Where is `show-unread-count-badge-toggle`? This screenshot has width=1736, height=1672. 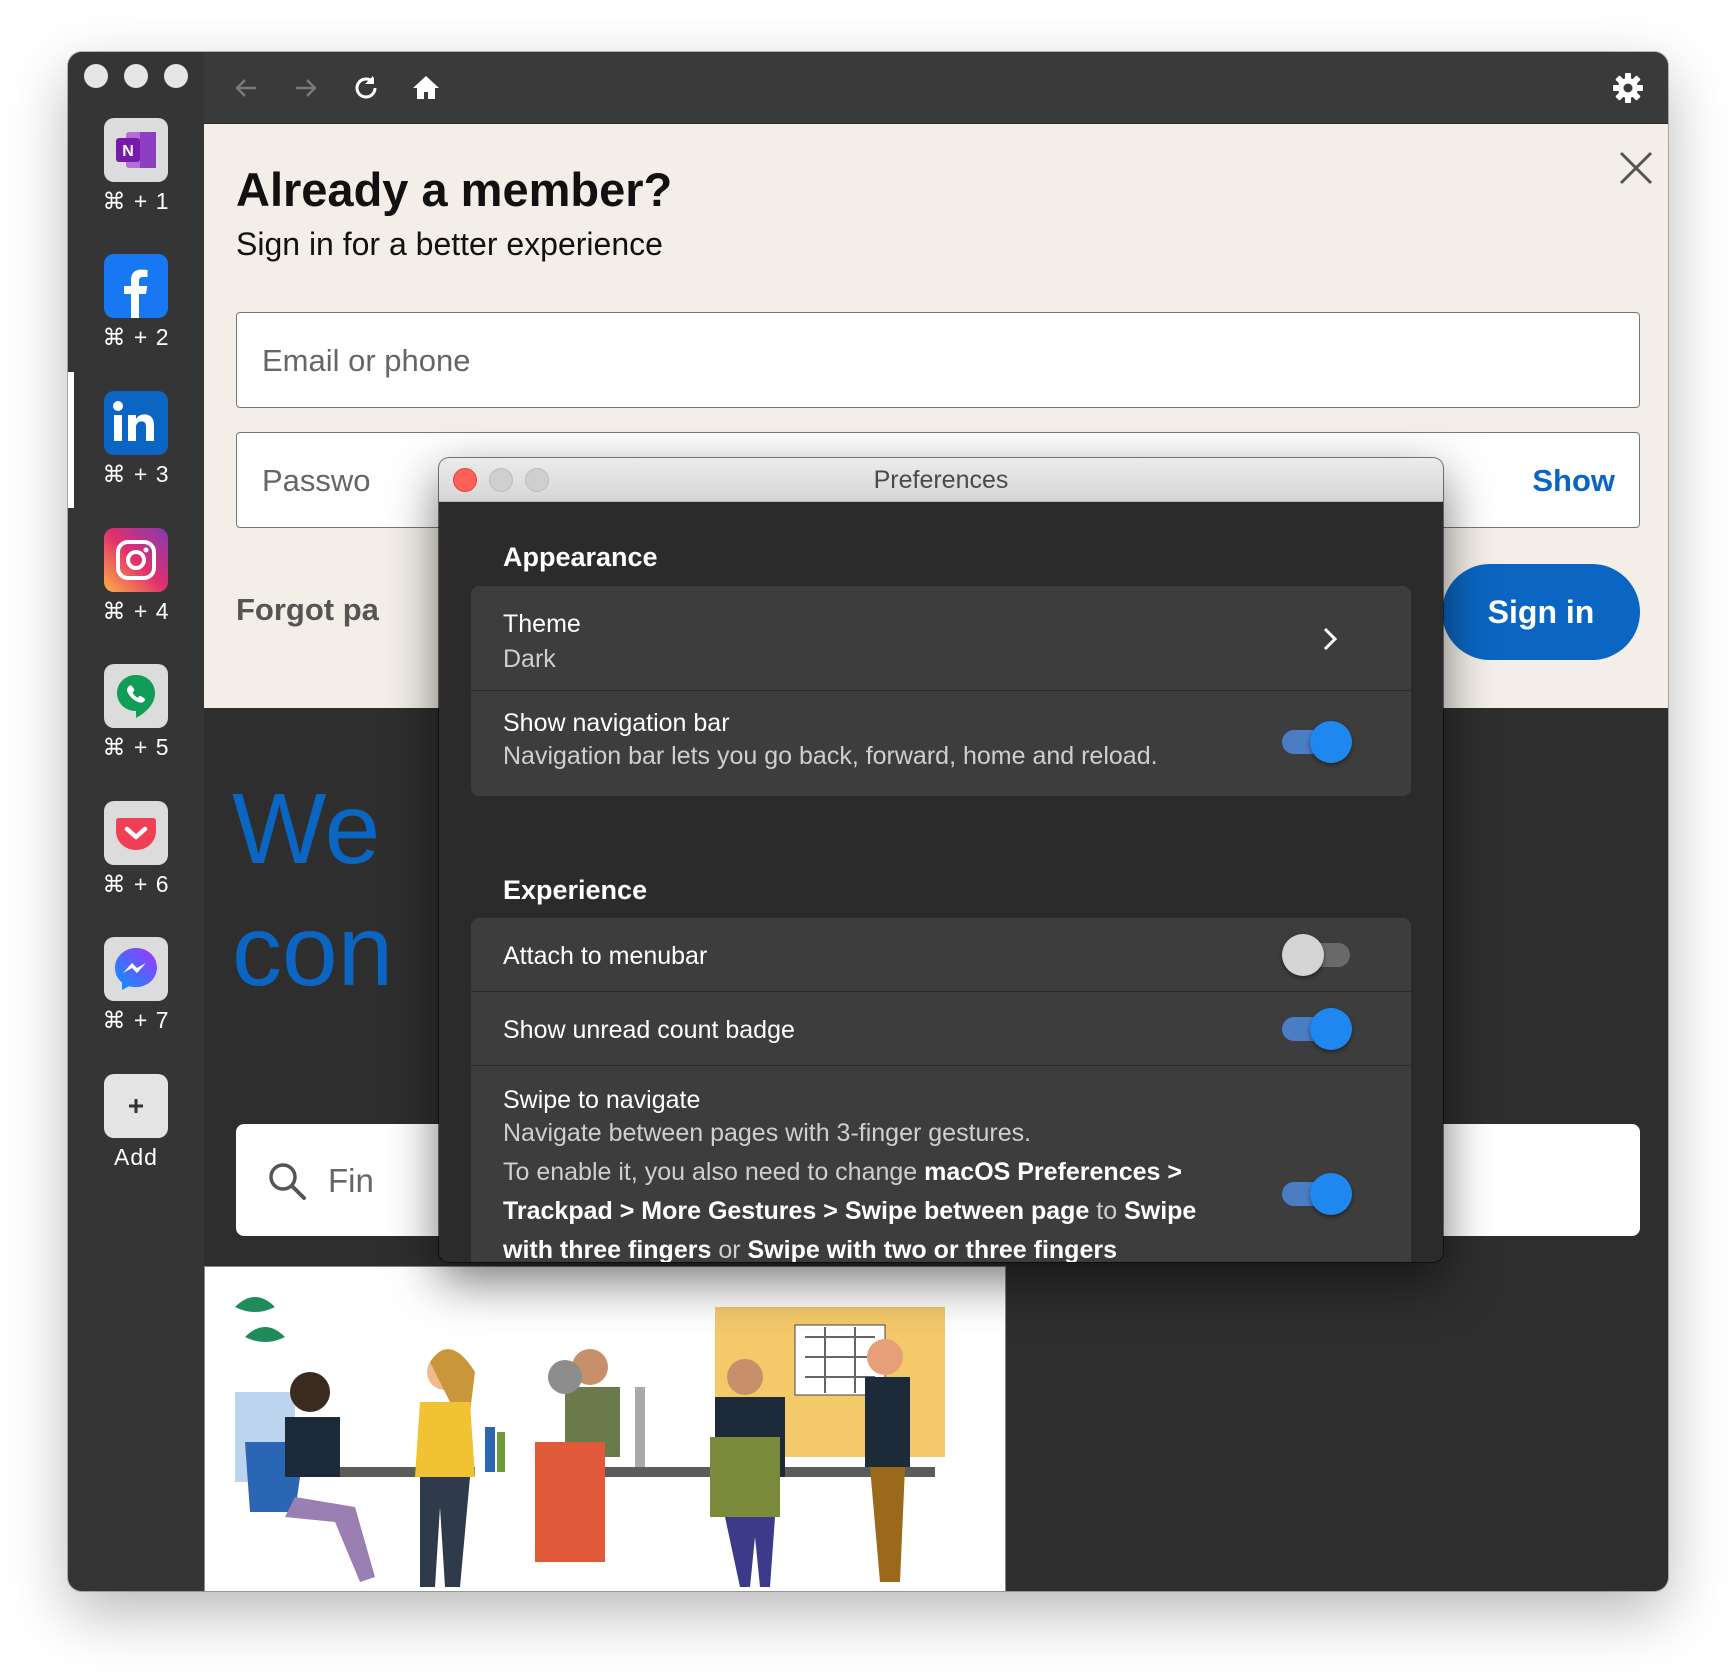 show-unread-count-badge-toggle is located at coordinates (1317, 1029).